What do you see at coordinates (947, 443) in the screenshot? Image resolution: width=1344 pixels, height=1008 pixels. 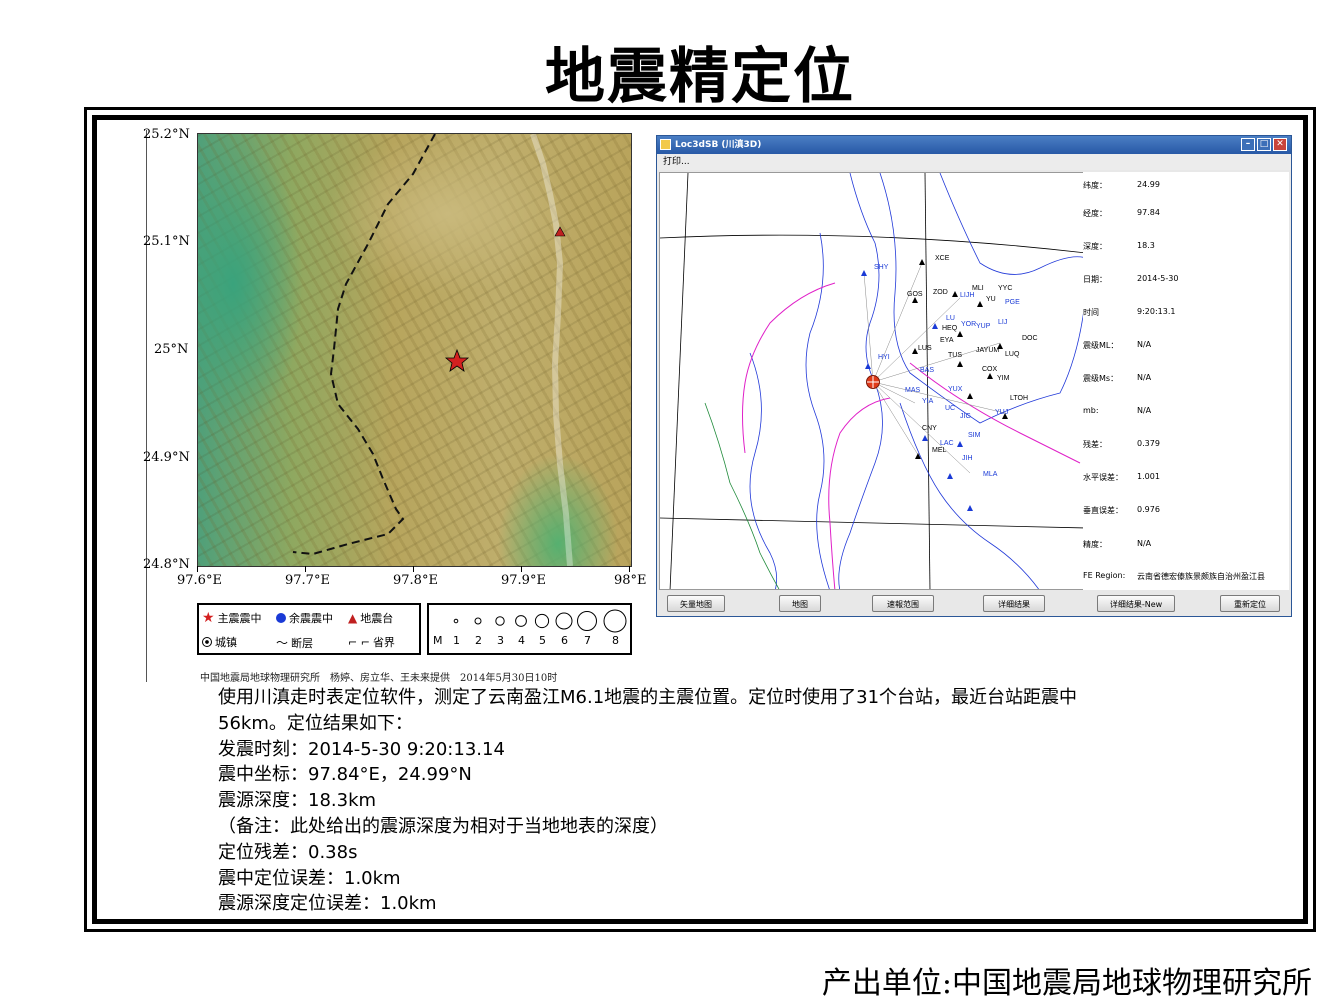 I see `station-label: LAC` at bounding box center [947, 443].